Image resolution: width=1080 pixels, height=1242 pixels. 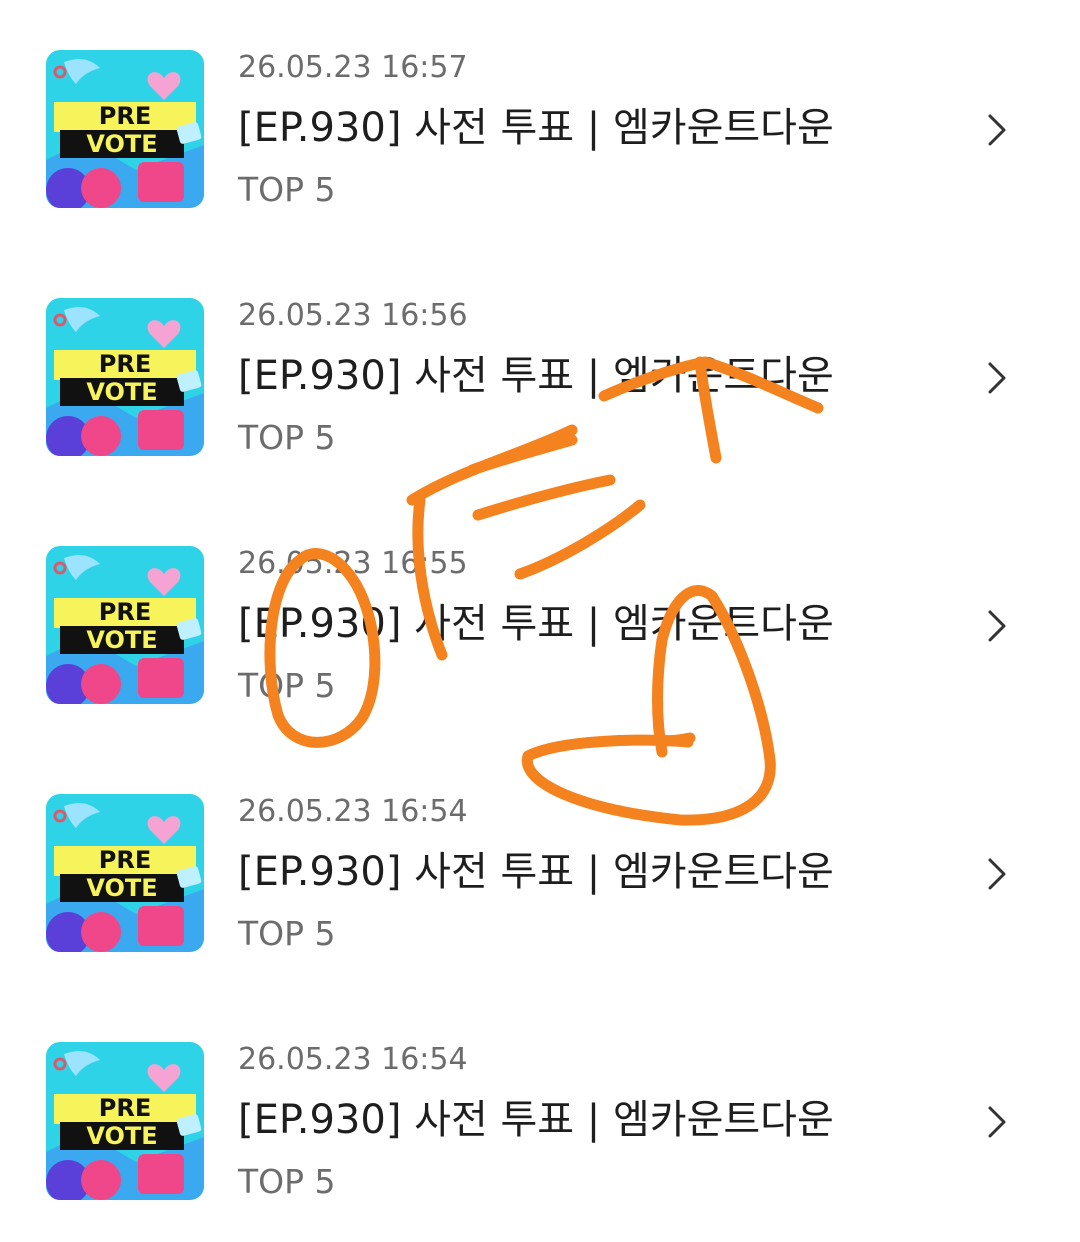 What do you see at coordinates (353, 563) in the screenshot?
I see `item-datetime: 26.05.23 16:55` at bounding box center [353, 563].